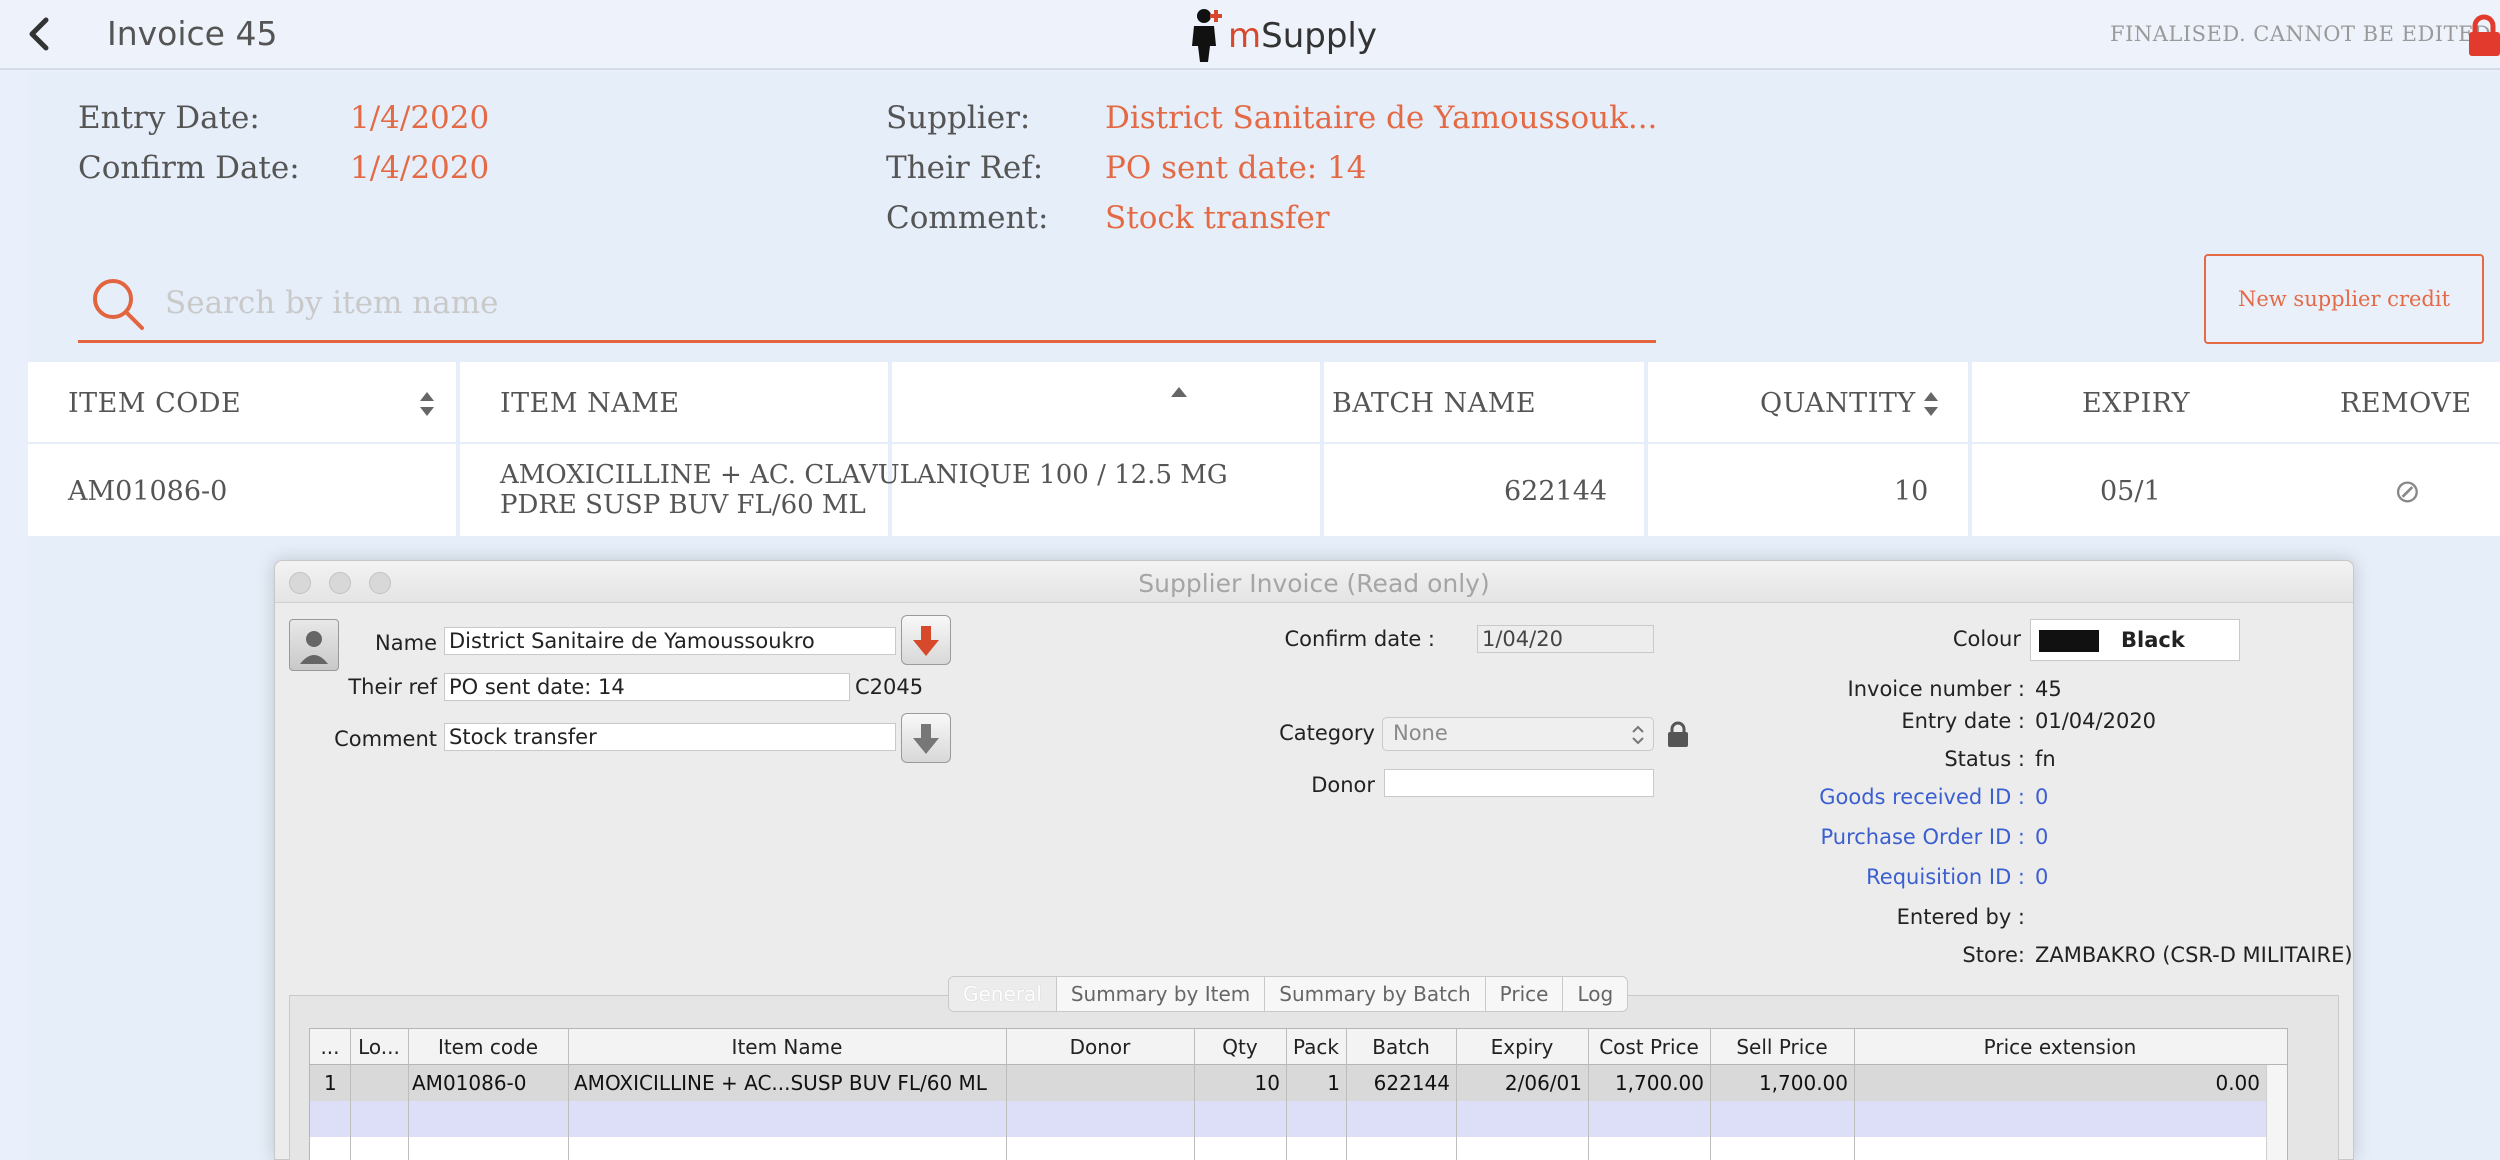 Image resolution: width=2500 pixels, height=1160 pixels. Describe the element at coordinates (2276, 1112) in the screenshot. I see `grid-vertical-scrollbar` at that location.